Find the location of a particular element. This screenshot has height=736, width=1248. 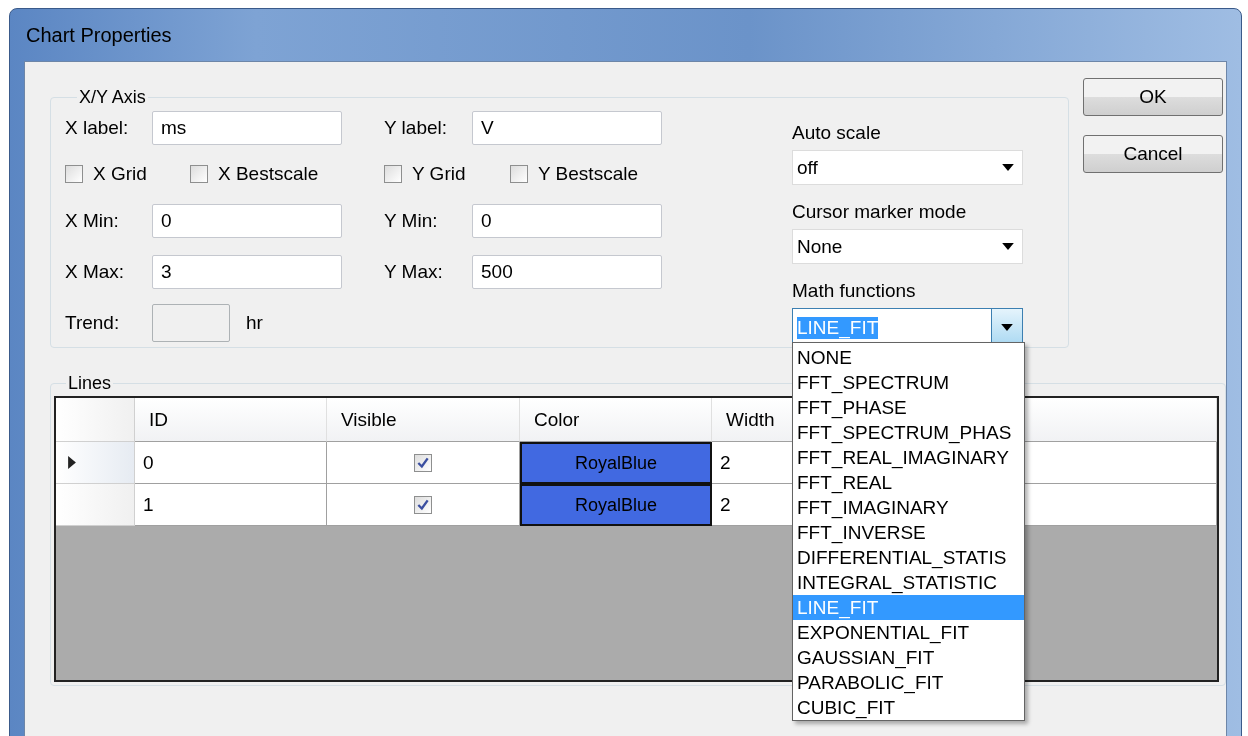

field-label: X Min: is located at coordinates (92, 221).